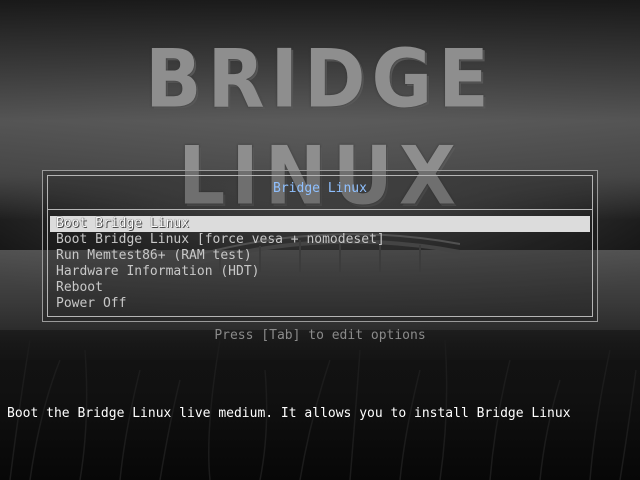 This screenshot has height=480, width=640. I want to click on menu-item-poweroff: Power Off, so click(320, 304).